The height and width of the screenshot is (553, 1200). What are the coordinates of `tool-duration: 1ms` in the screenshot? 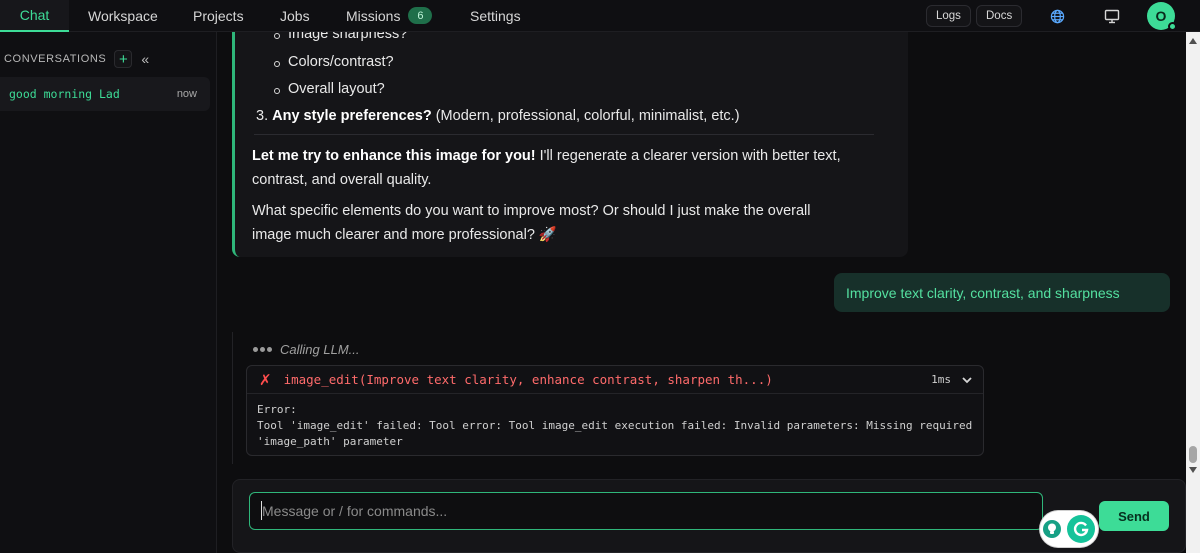 It's located at (941, 379).